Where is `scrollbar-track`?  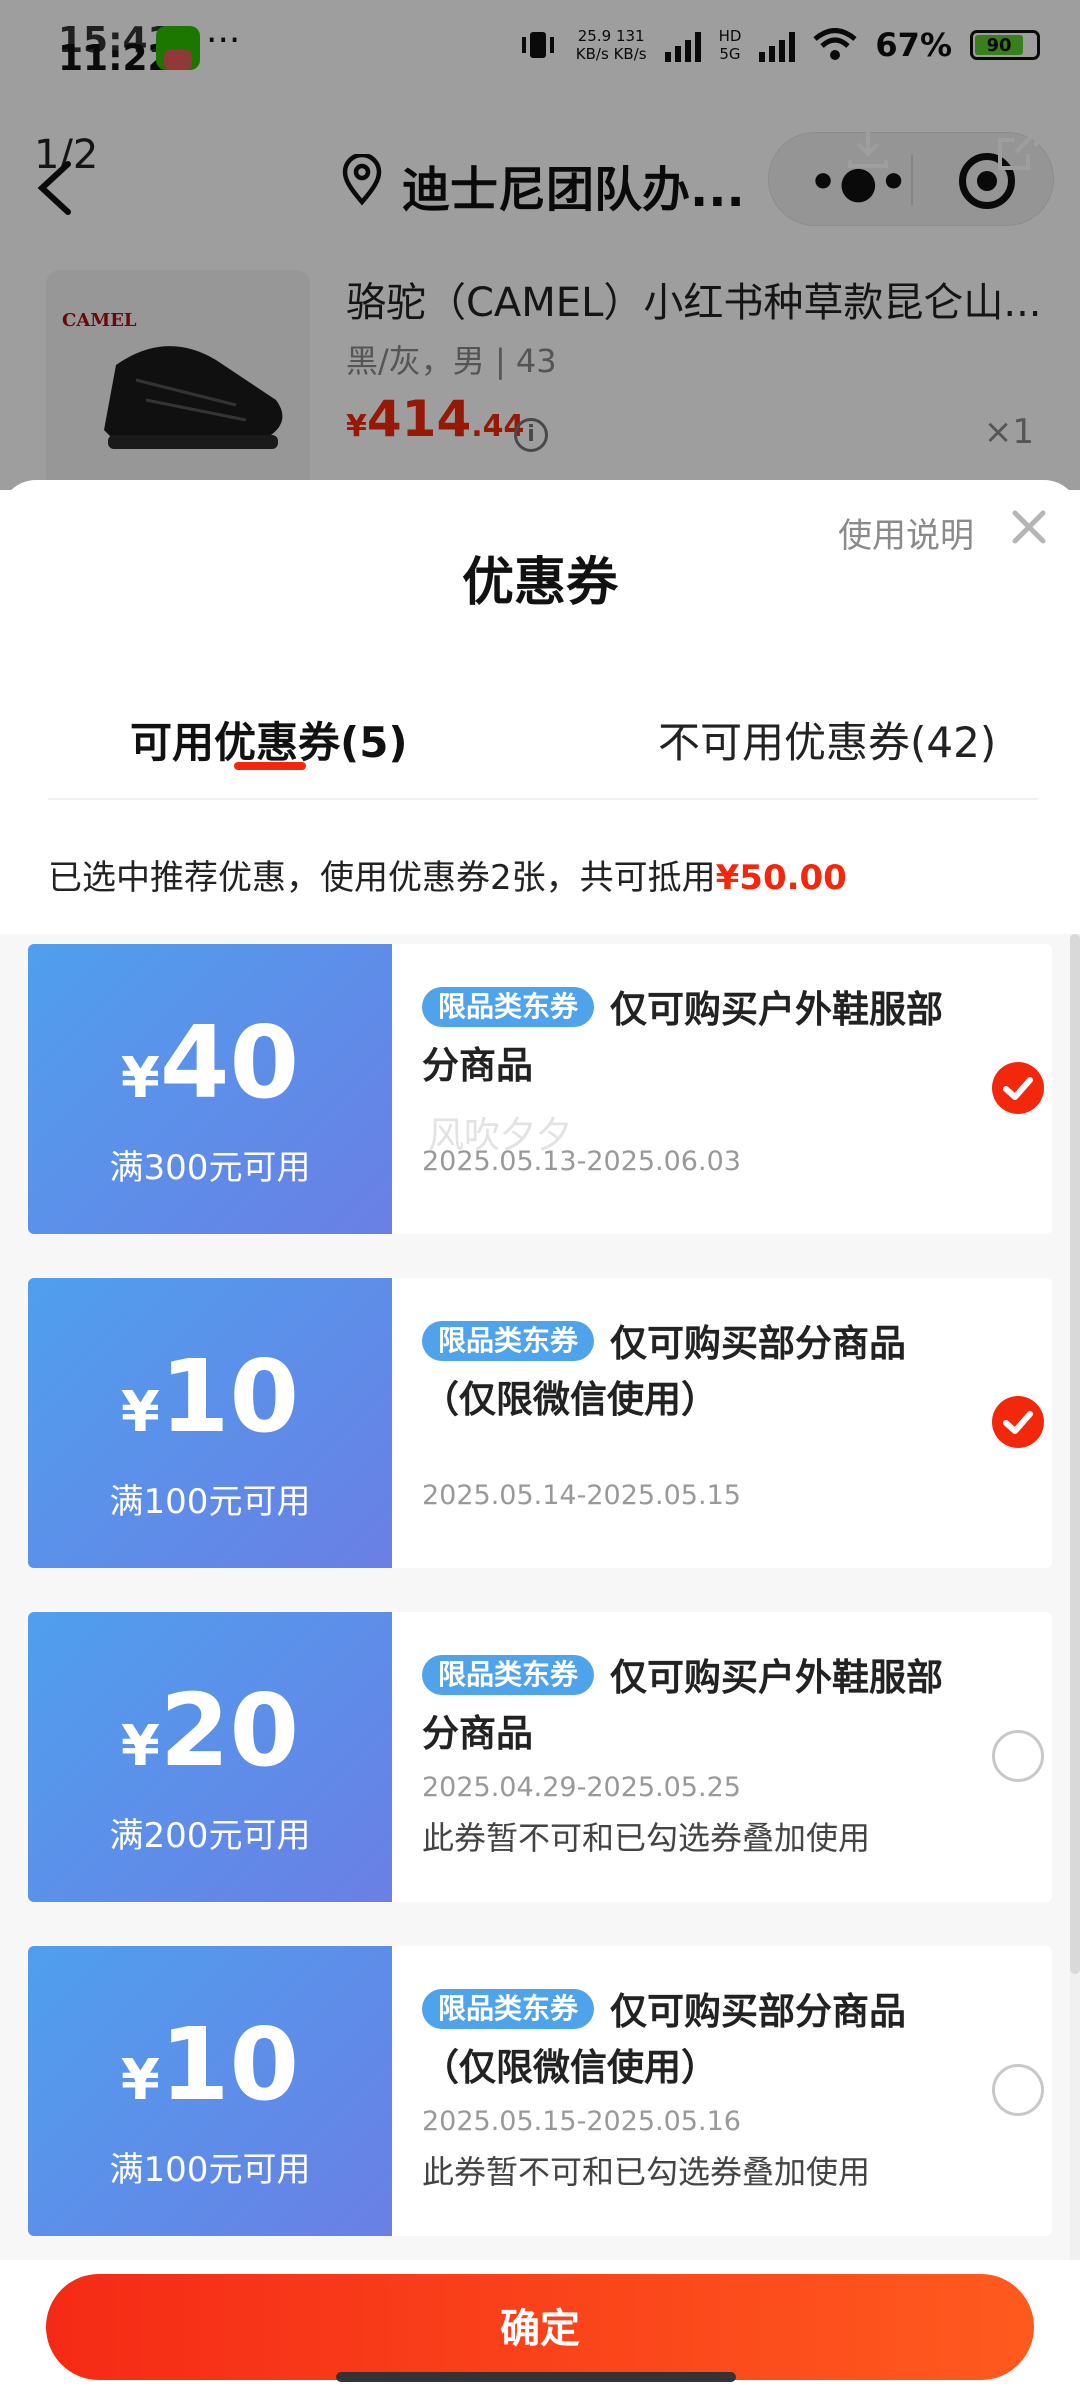 scrollbar-track is located at coordinates (1075, 1604).